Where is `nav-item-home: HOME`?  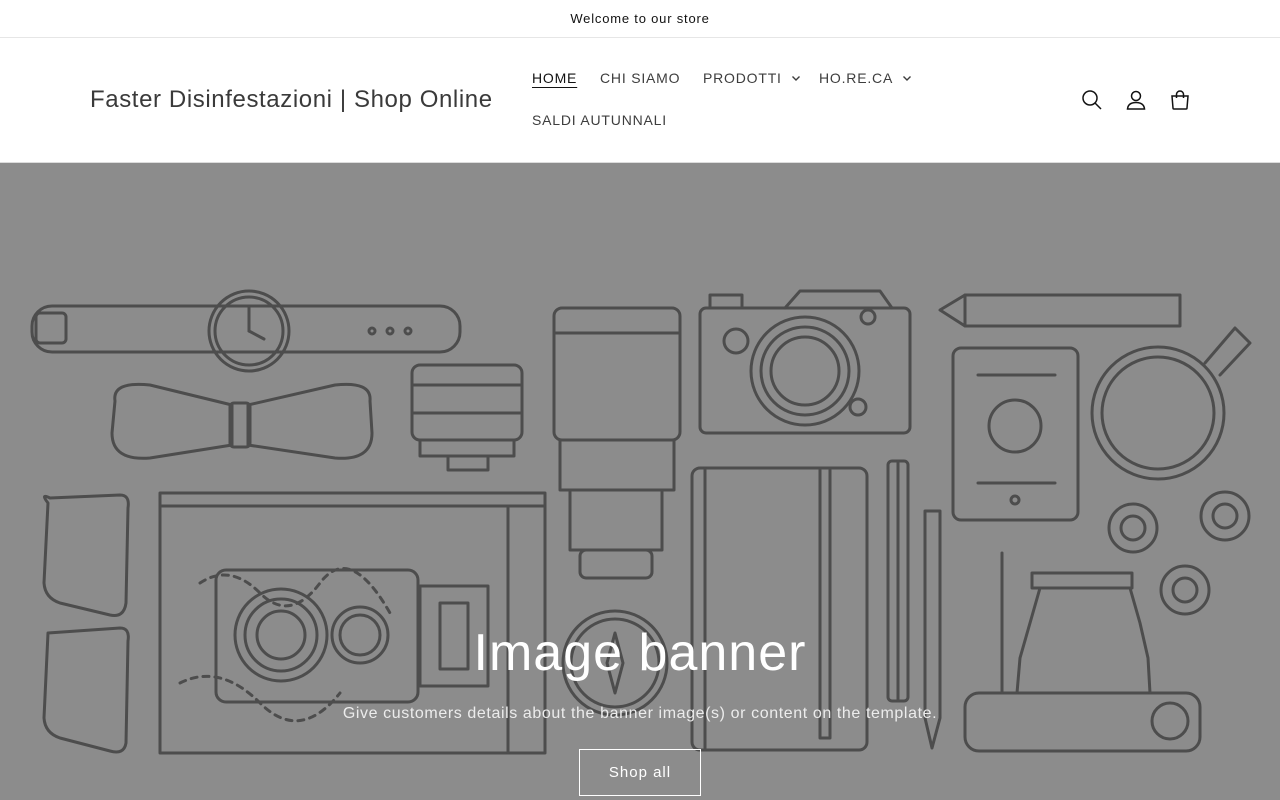
nav-item-home: HOME is located at coordinates (554, 78).